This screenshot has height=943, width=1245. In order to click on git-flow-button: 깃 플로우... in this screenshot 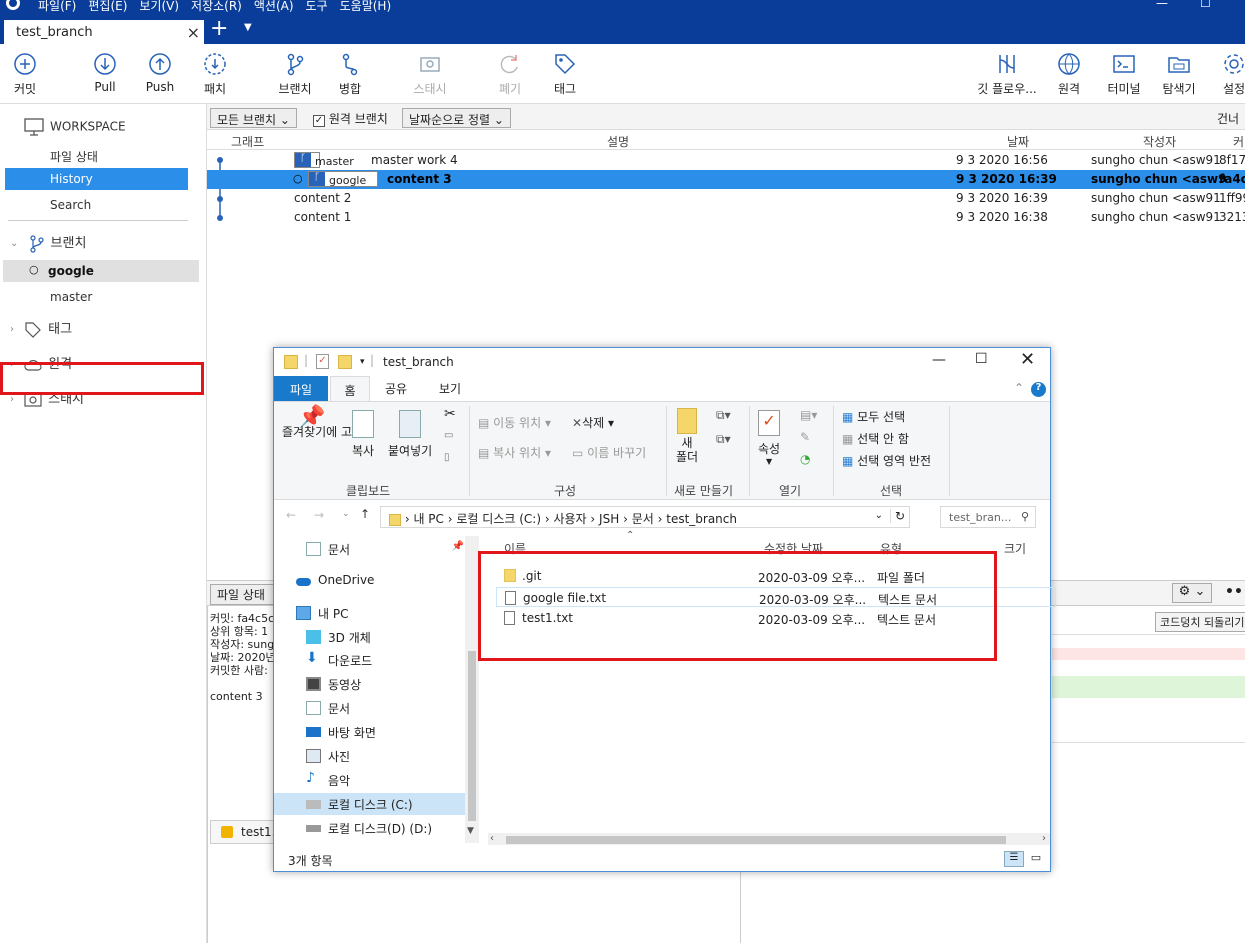, I will do `click(1007, 74)`.